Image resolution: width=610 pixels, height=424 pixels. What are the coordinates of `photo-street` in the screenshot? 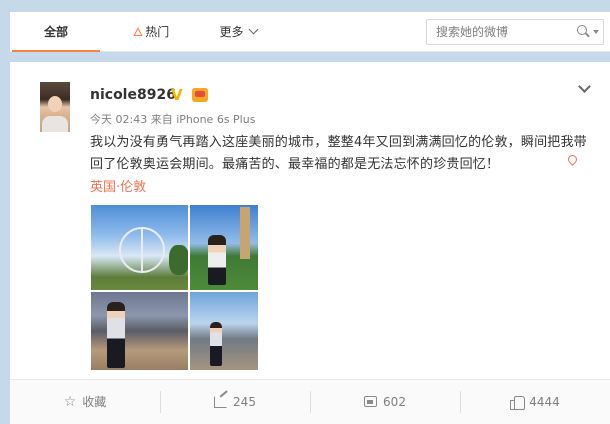 It's located at (224, 331).